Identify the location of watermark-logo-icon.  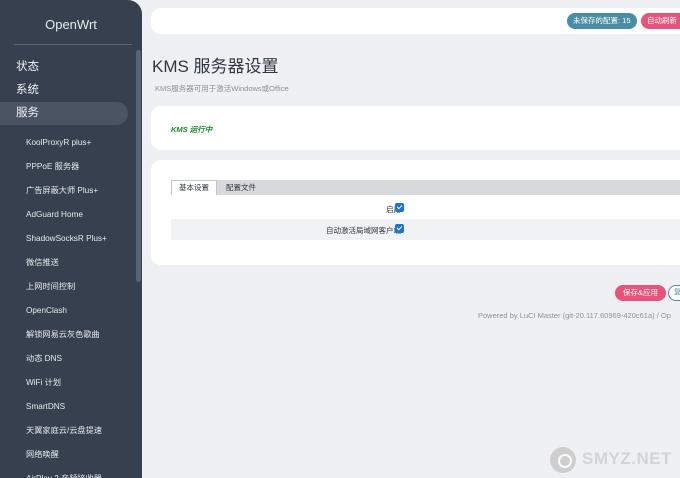
(563, 460).